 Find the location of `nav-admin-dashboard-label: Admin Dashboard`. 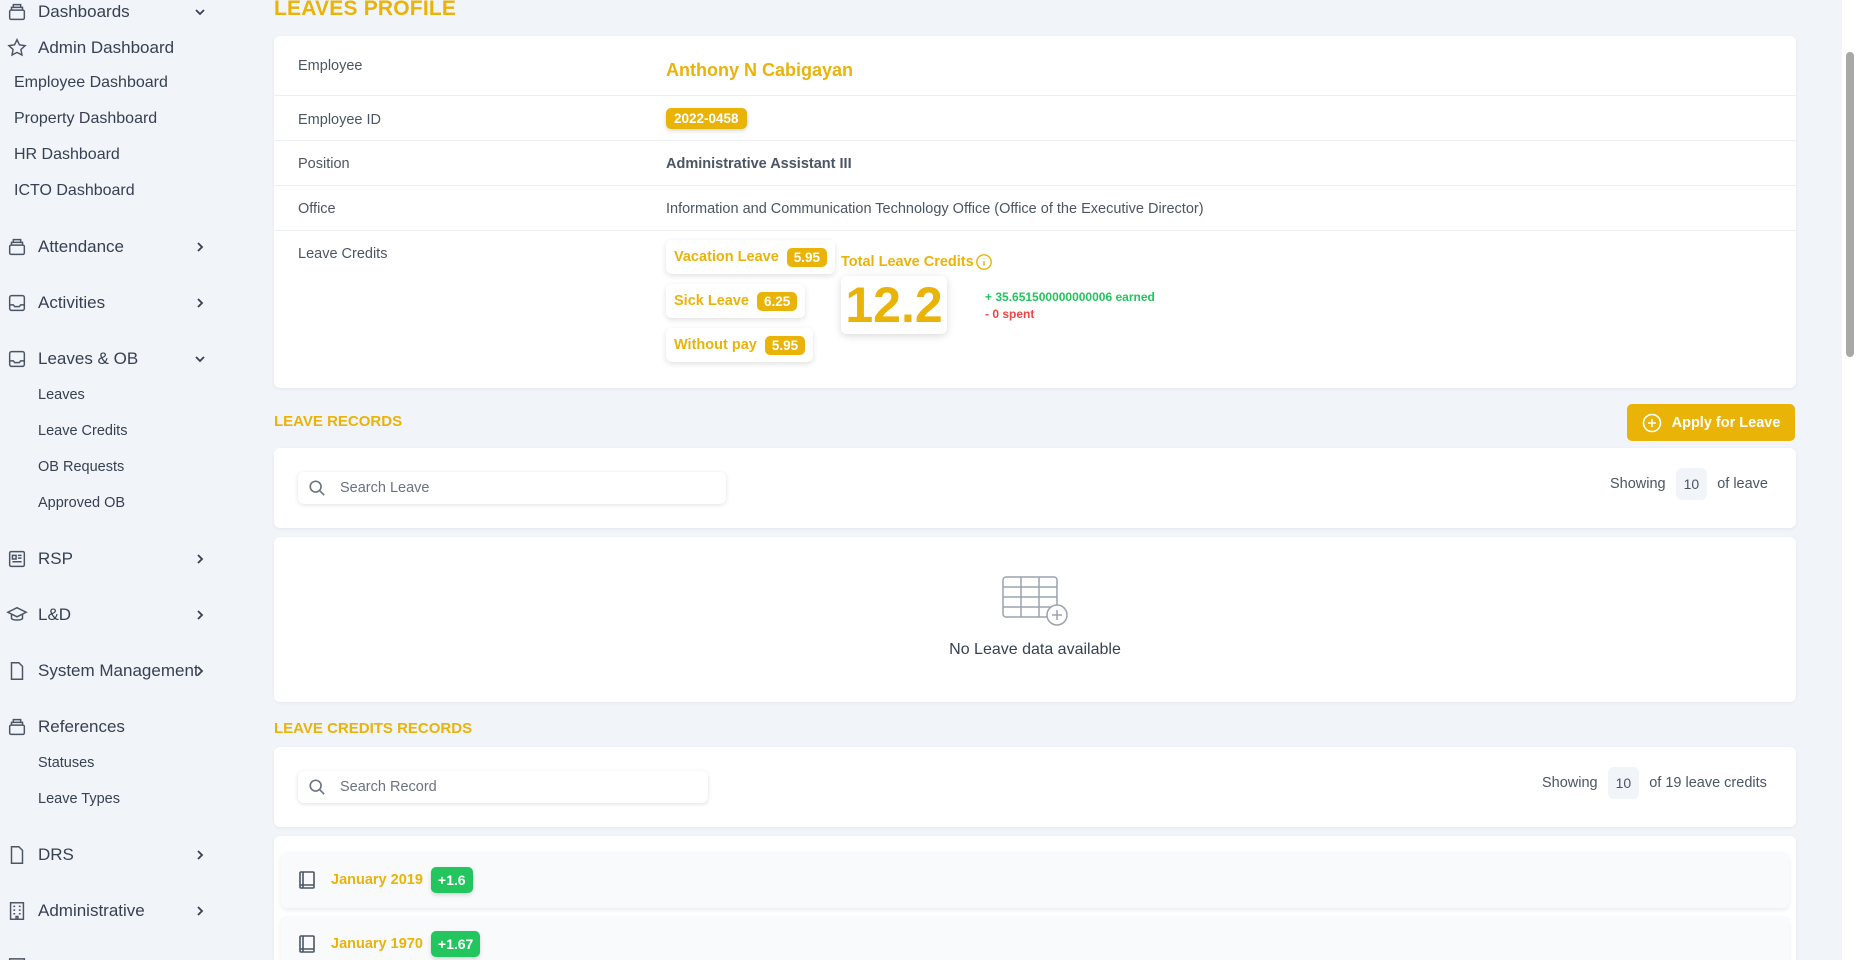

nav-admin-dashboard-label: Admin Dashboard is located at coordinates (106, 47).